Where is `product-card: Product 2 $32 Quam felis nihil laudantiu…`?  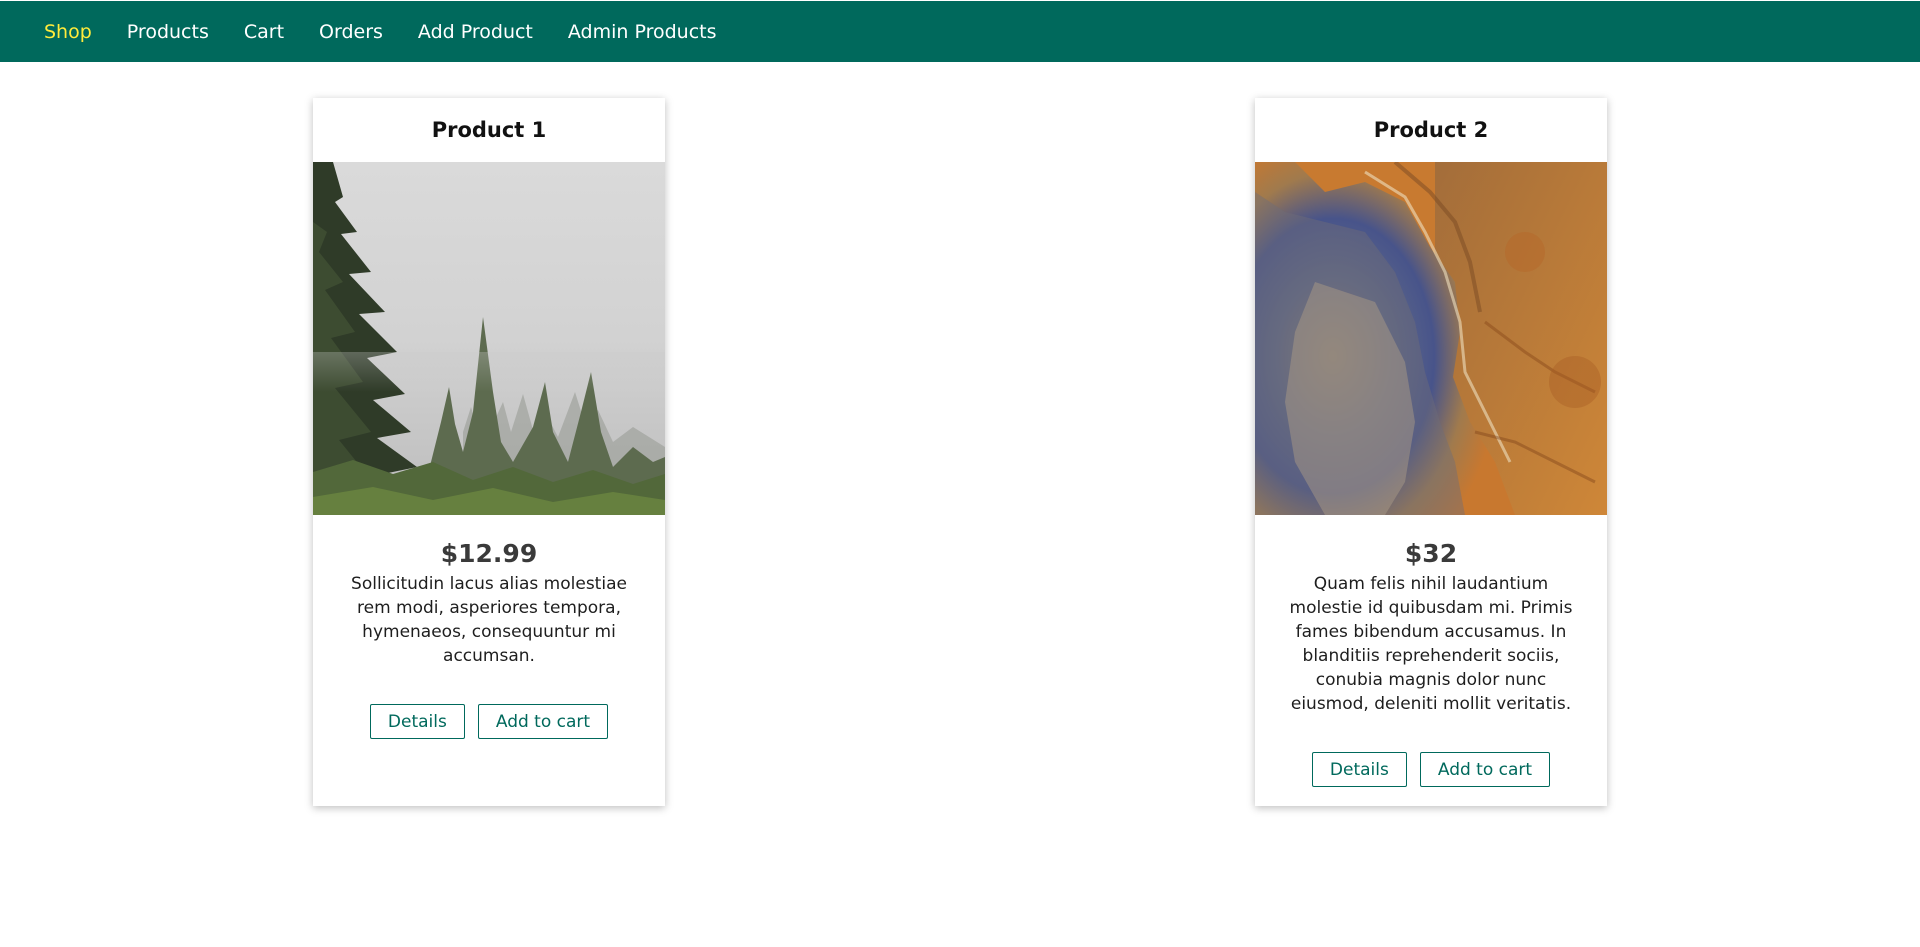 product-card: Product 2 $32 Quam felis nihil laudantiu… is located at coordinates (1431, 452).